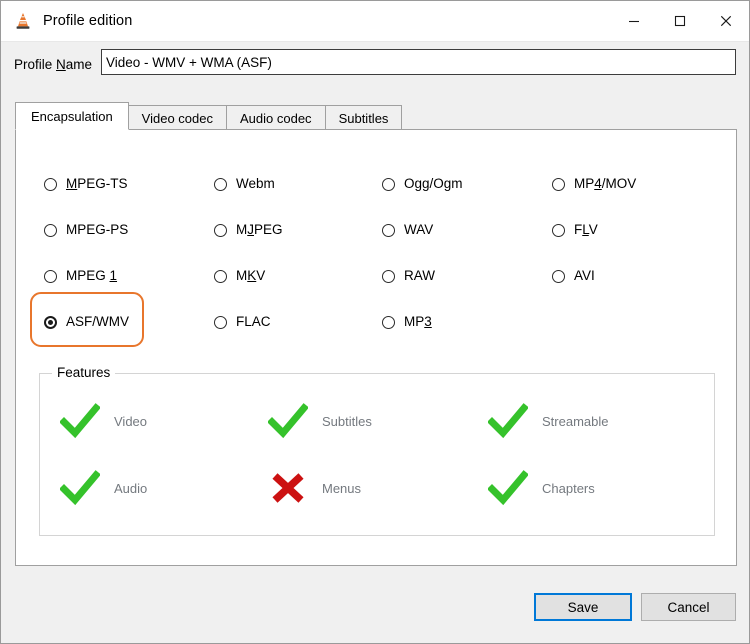 The width and height of the screenshot is (750, 644). I want to click on vlc-cone-icon, so click(23, 21).